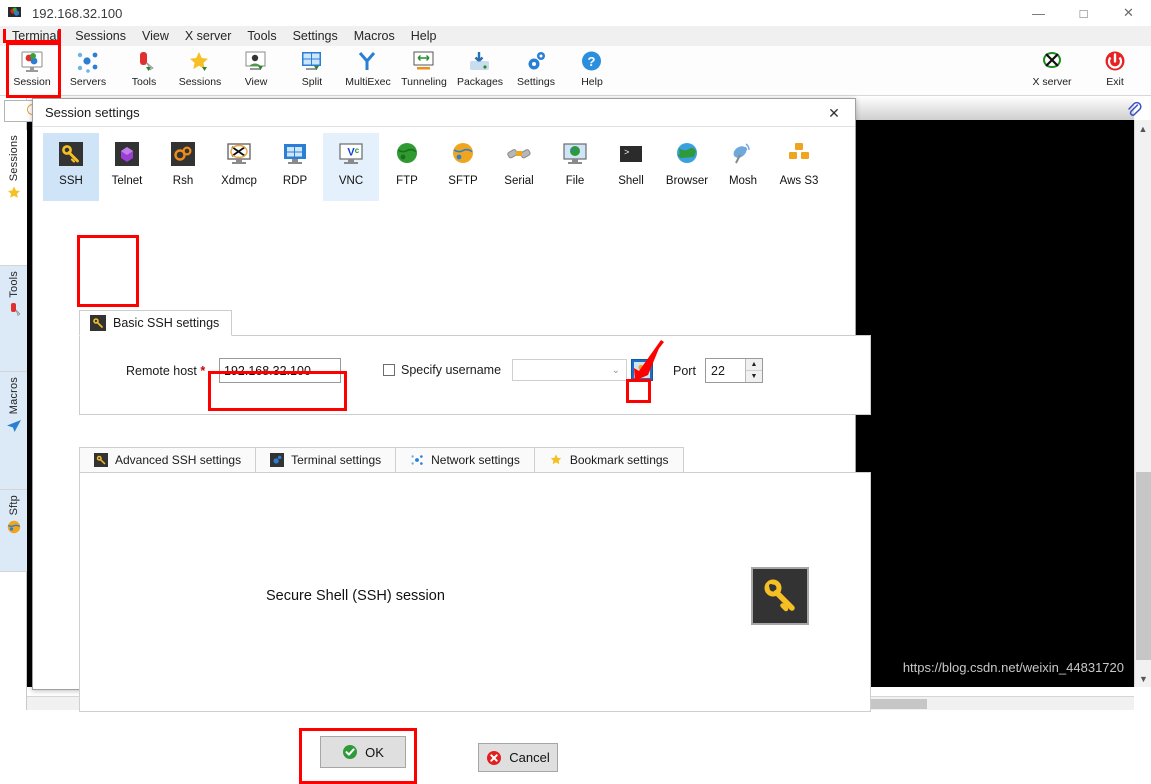  Describe the element at coordinates (480, 82) in the screenshot. I see `toolbar-packages-label: Packages` at that location.